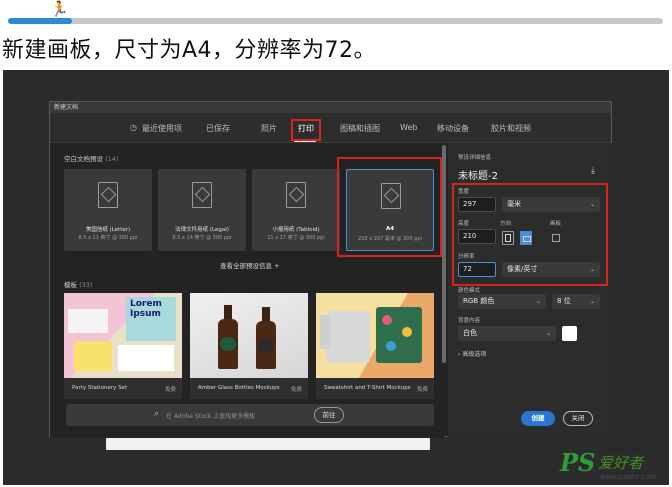 Image resolution: width=672 pixels, height=487 pixels. I want to click on tab-mobile: 移动设备, so click(453, 128).